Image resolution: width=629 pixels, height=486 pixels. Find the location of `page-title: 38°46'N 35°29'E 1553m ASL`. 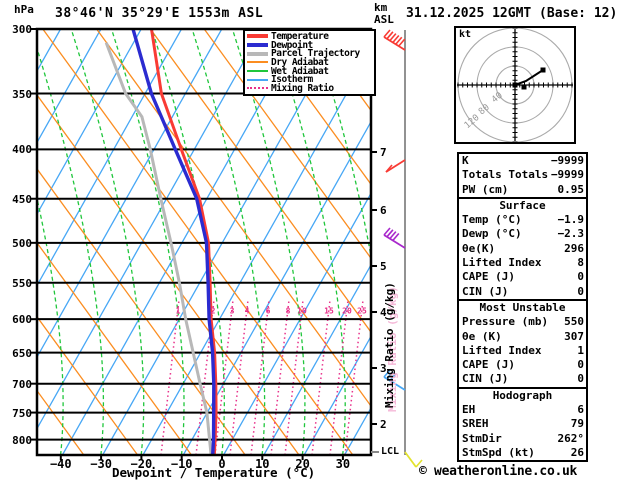

page-title: 38°46'N 35°29'E 1553m ASL is located at coordinates (159, 13).